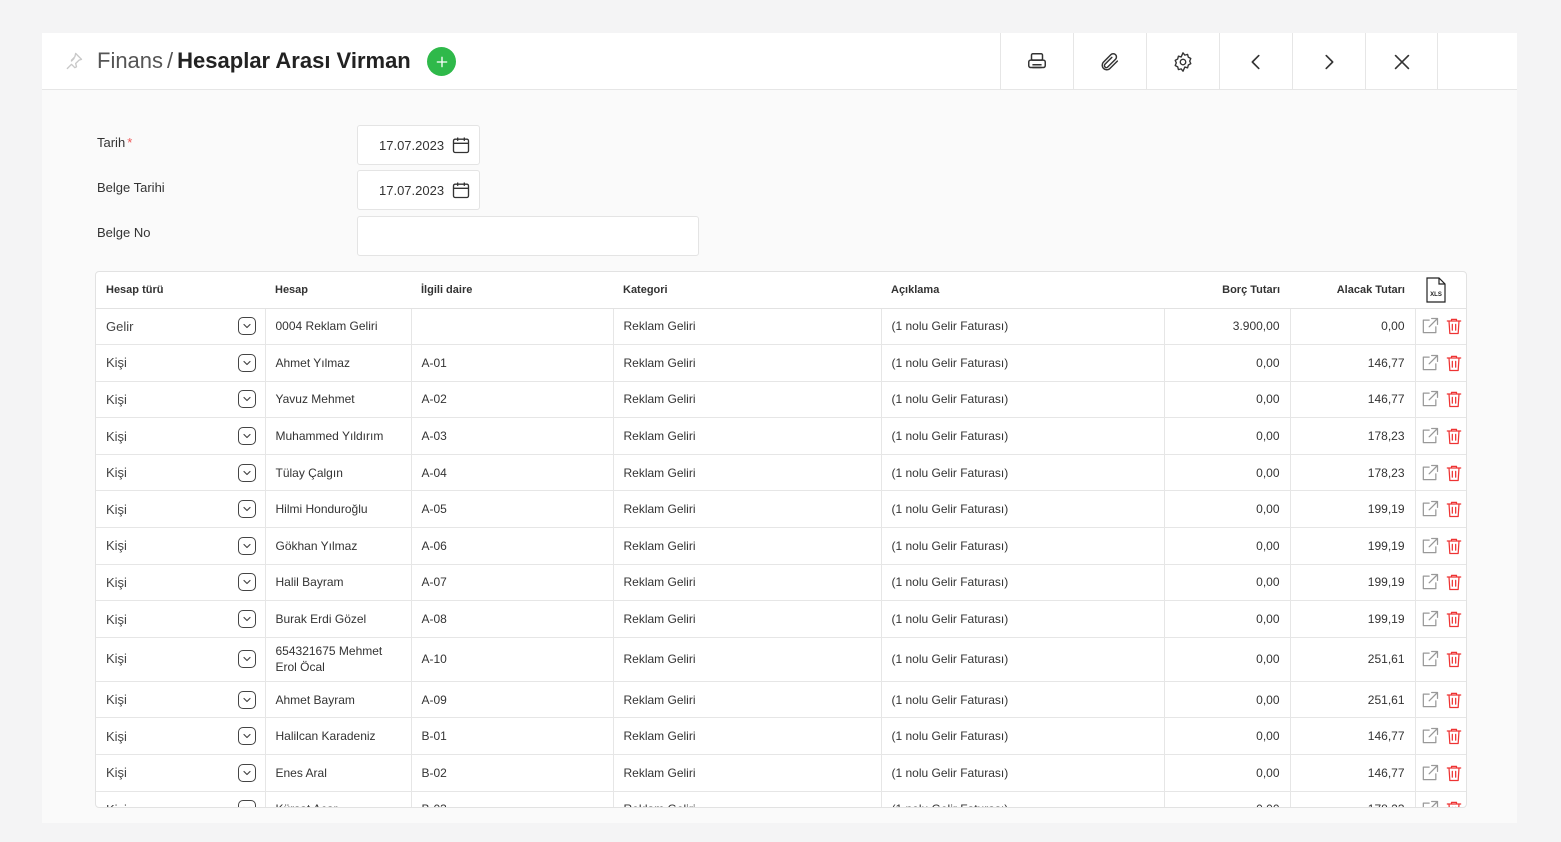 This screenshot has height=842, width=1561. What do you see at coordinates (511, 773) in the screenshot?
I see `unit-cell: B-02` at bounding box center [511, 773].